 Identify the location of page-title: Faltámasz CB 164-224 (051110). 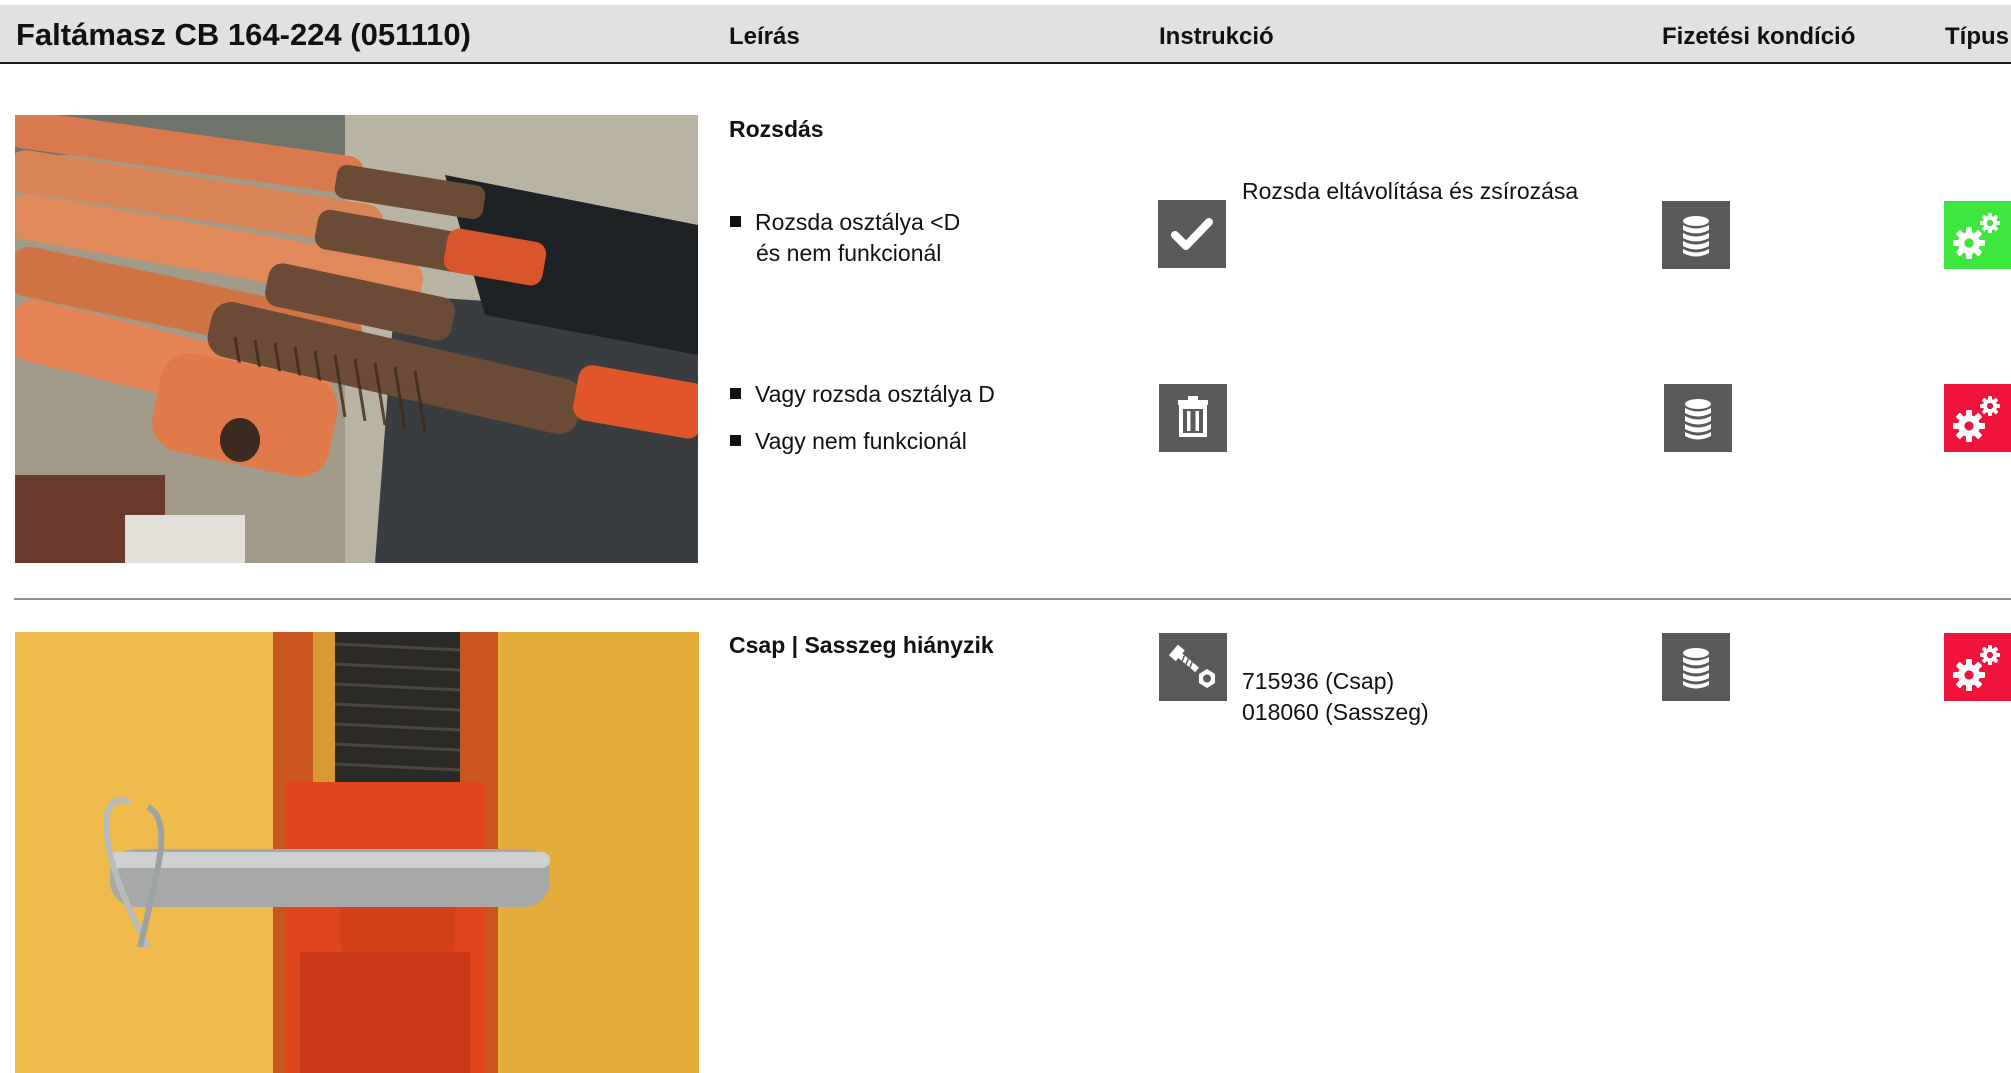
(243, 34).